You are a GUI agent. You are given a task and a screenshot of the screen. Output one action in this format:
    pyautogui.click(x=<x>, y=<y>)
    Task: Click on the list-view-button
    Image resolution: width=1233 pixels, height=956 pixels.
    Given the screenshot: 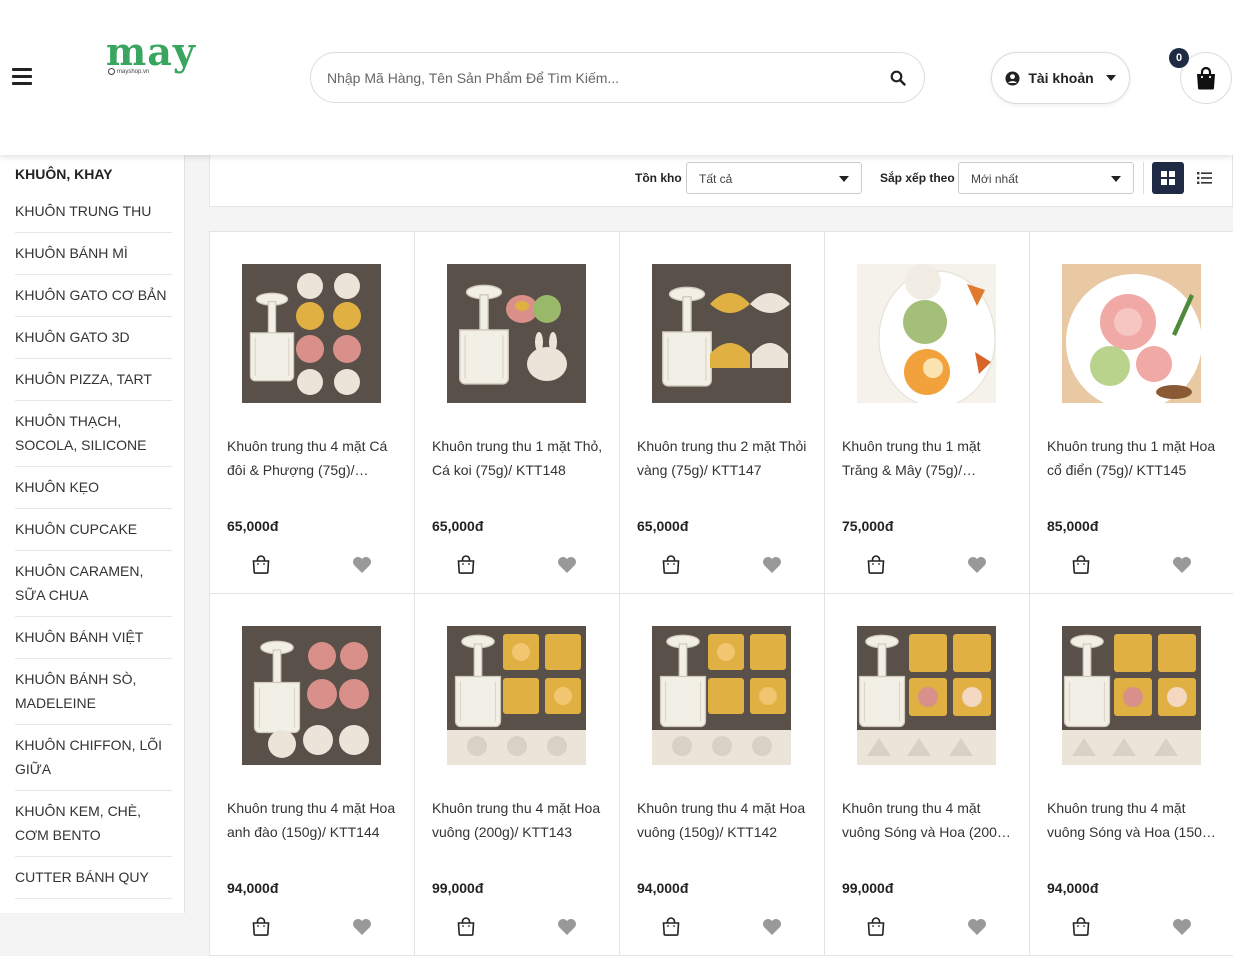 What is the action you would take?
    pyautogui.click(x=1204, y=178)
    